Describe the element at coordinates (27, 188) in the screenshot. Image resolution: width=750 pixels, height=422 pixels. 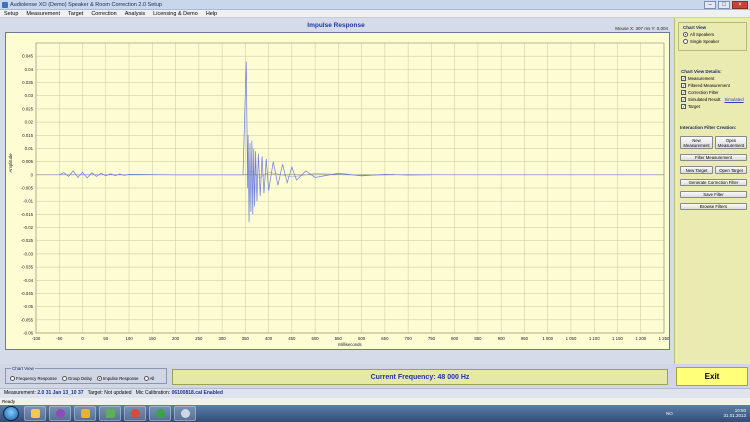
I see `y-tick-label: -0.005` at that location.